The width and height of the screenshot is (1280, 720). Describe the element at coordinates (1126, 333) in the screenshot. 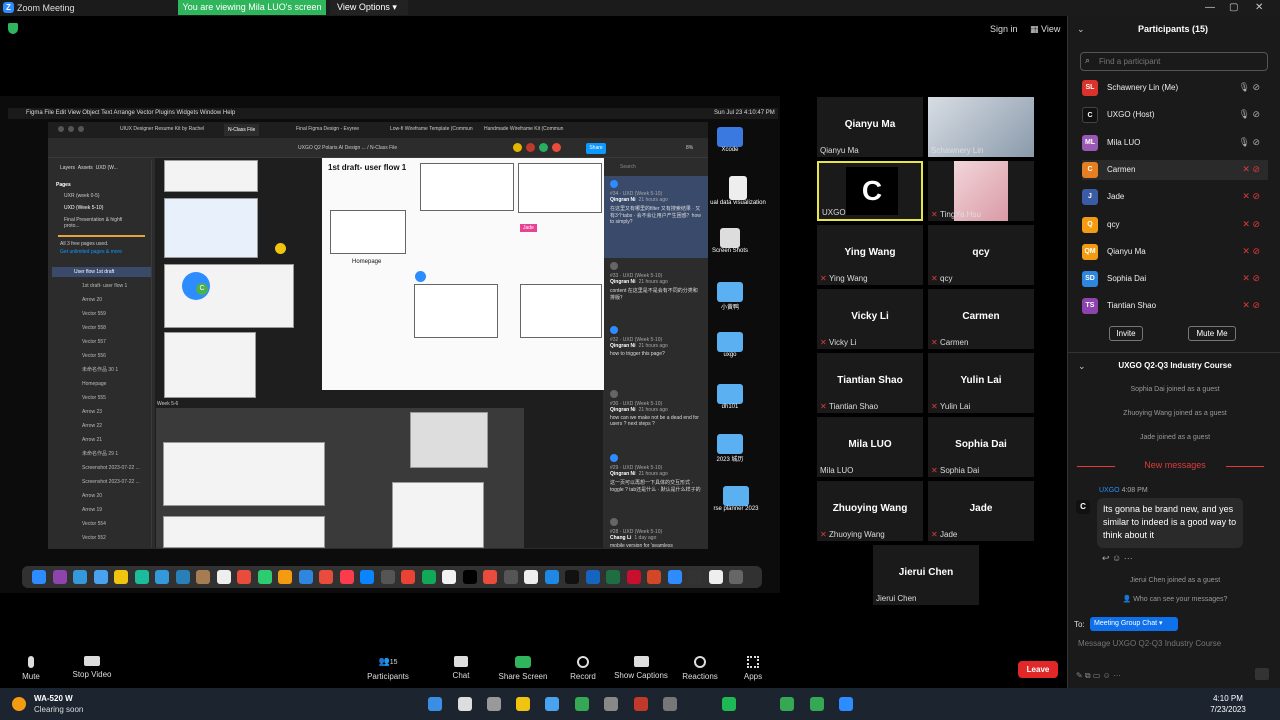

I see `invite-button: Invite` at that location.